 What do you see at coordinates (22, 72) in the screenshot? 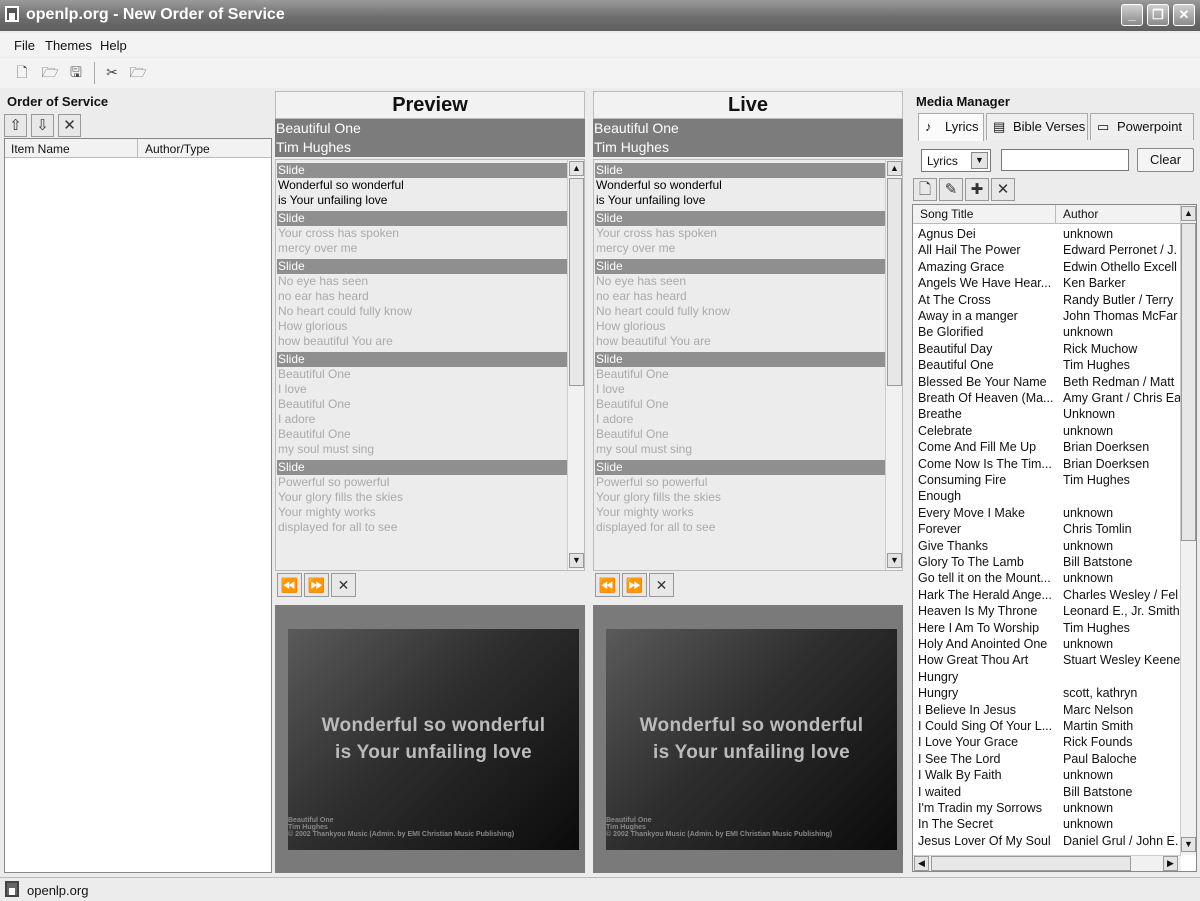
I see `new-file-icon: 🗋` at bounding box center [22, 72].